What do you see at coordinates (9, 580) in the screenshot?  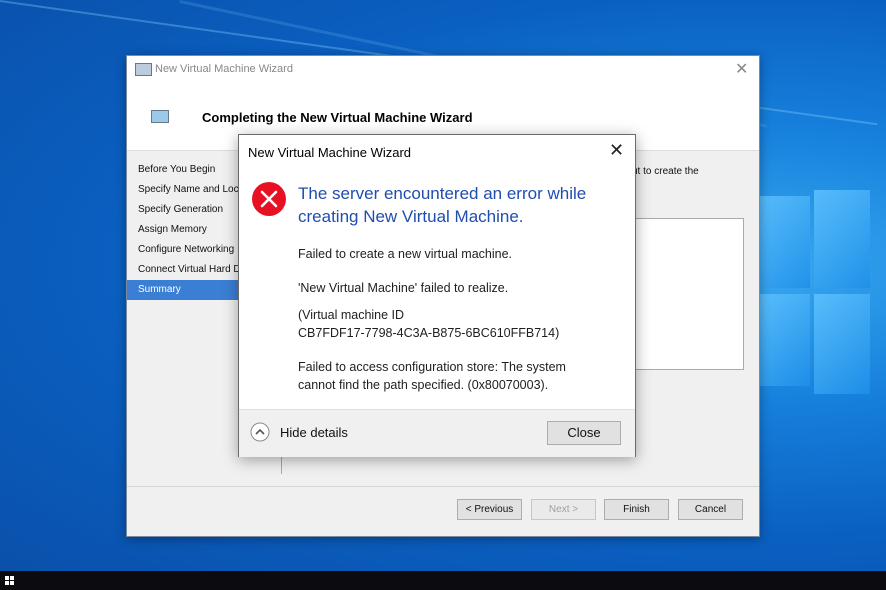 I see `windows-start-icon` at bounding box center [9, 580].